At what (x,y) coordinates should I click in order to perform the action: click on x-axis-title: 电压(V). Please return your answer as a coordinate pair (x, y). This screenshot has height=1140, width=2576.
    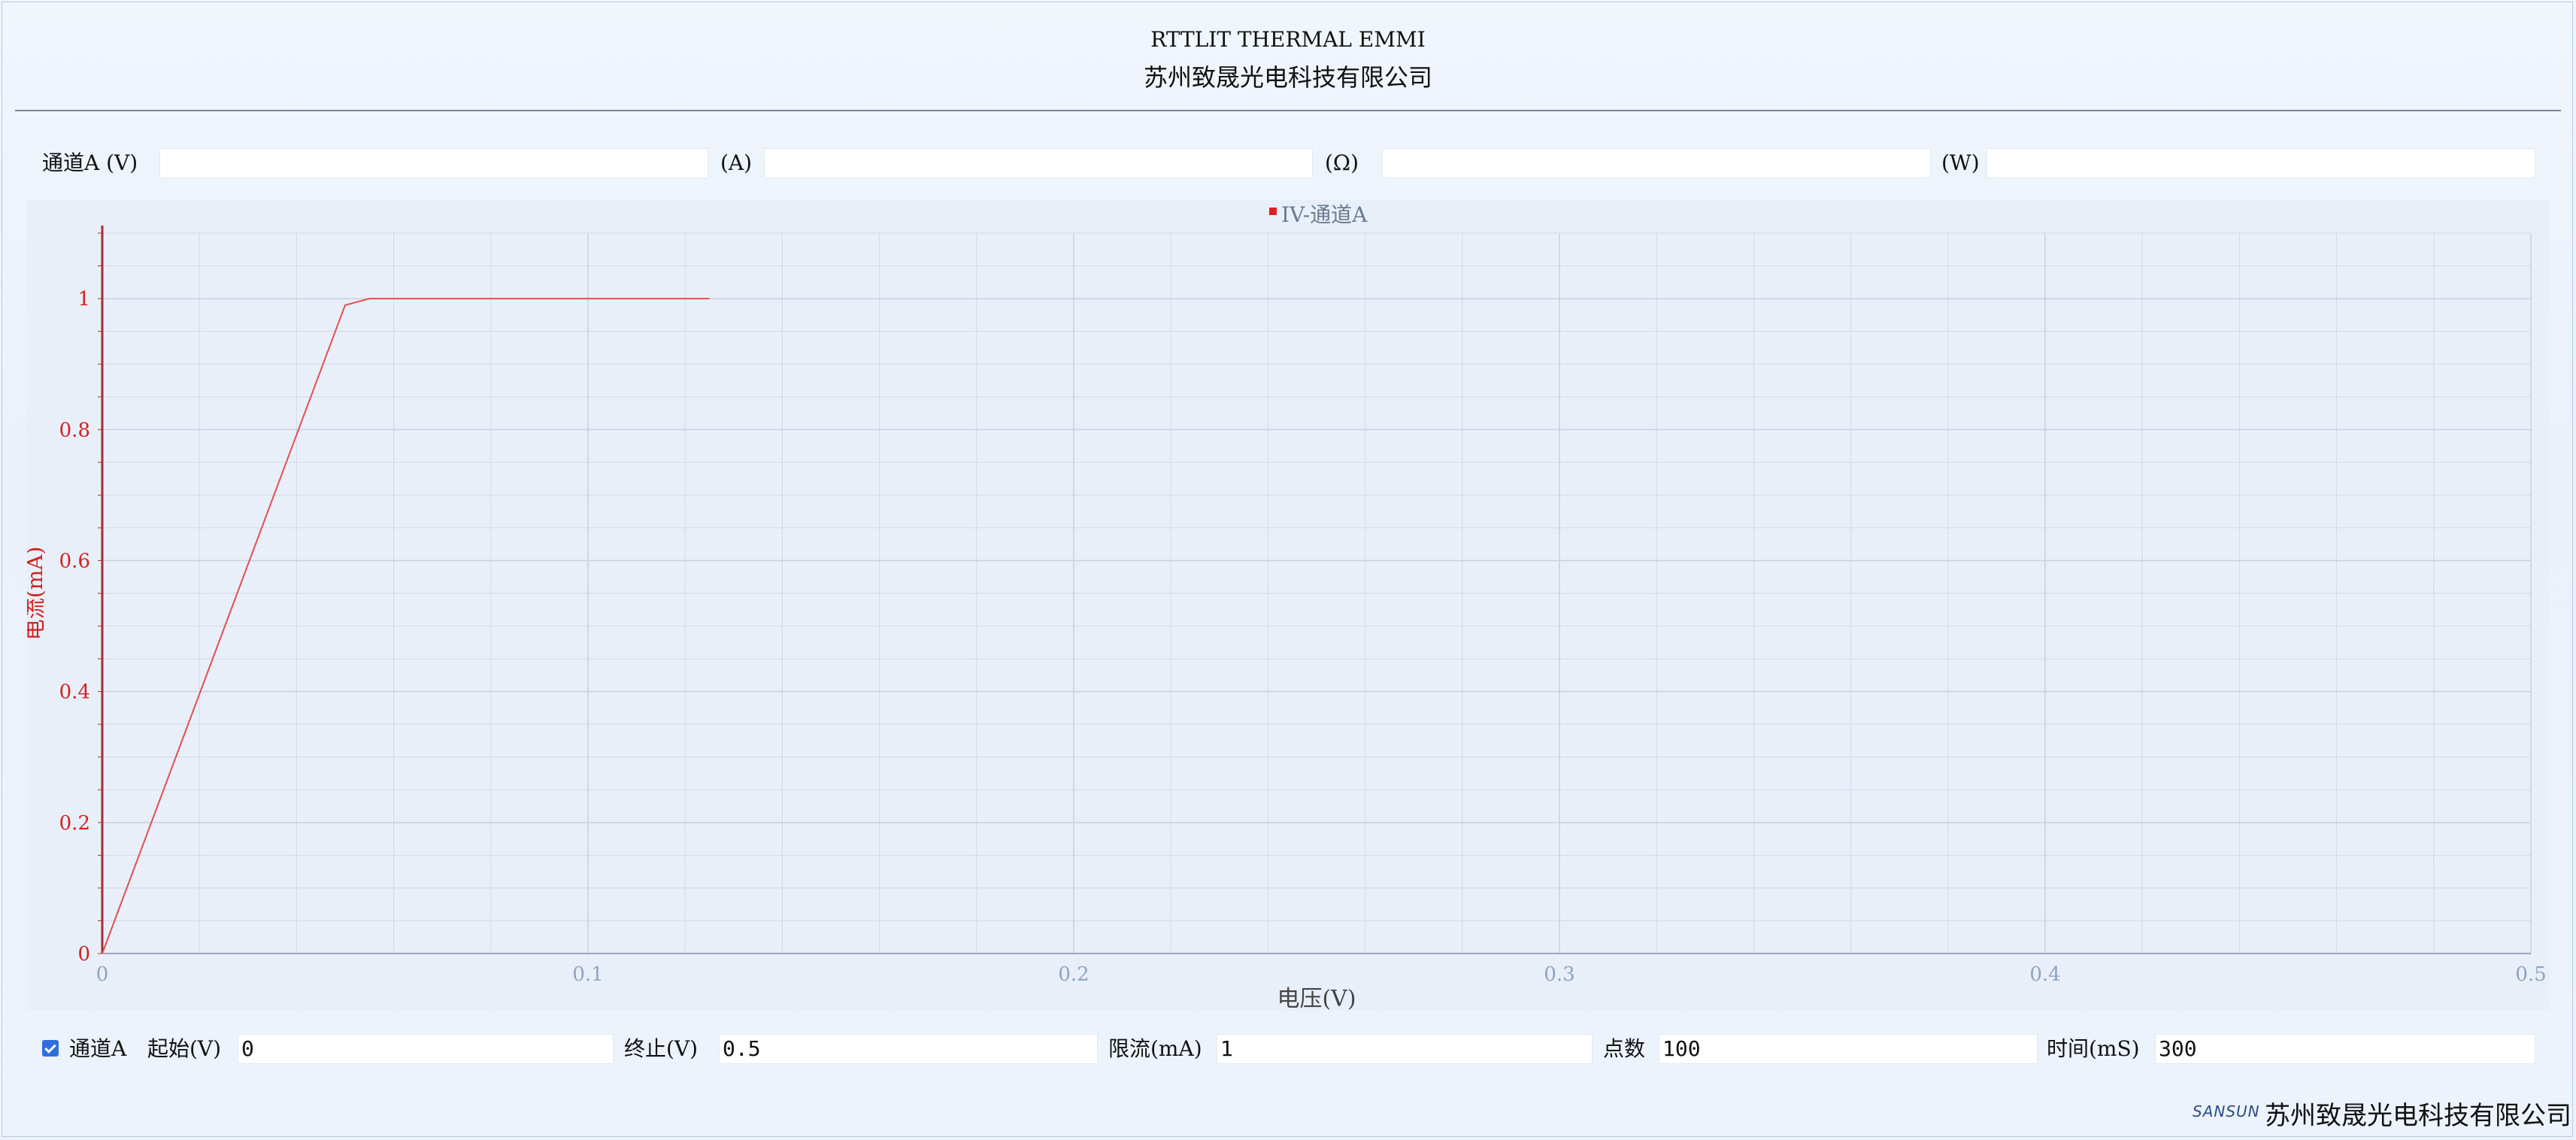
    Looking at the image, I should click on (1316, 998).